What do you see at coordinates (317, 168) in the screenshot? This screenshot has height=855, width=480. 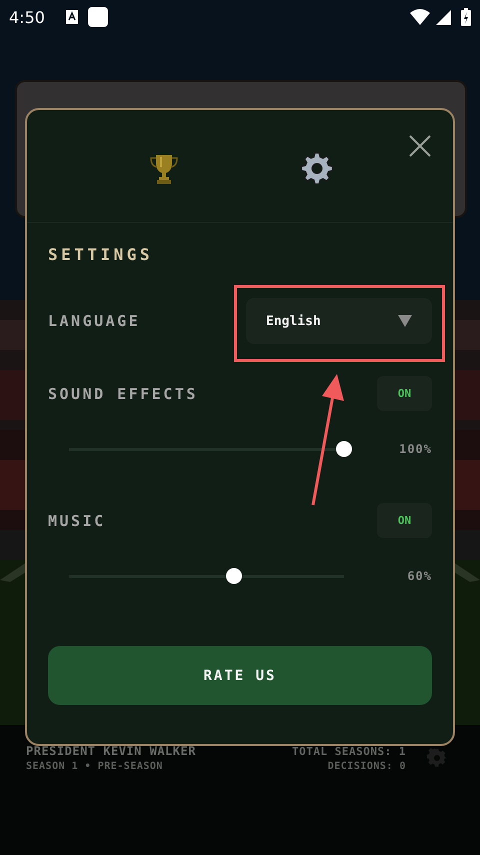 I see `gear-icon` at bounding box center [317, 168].